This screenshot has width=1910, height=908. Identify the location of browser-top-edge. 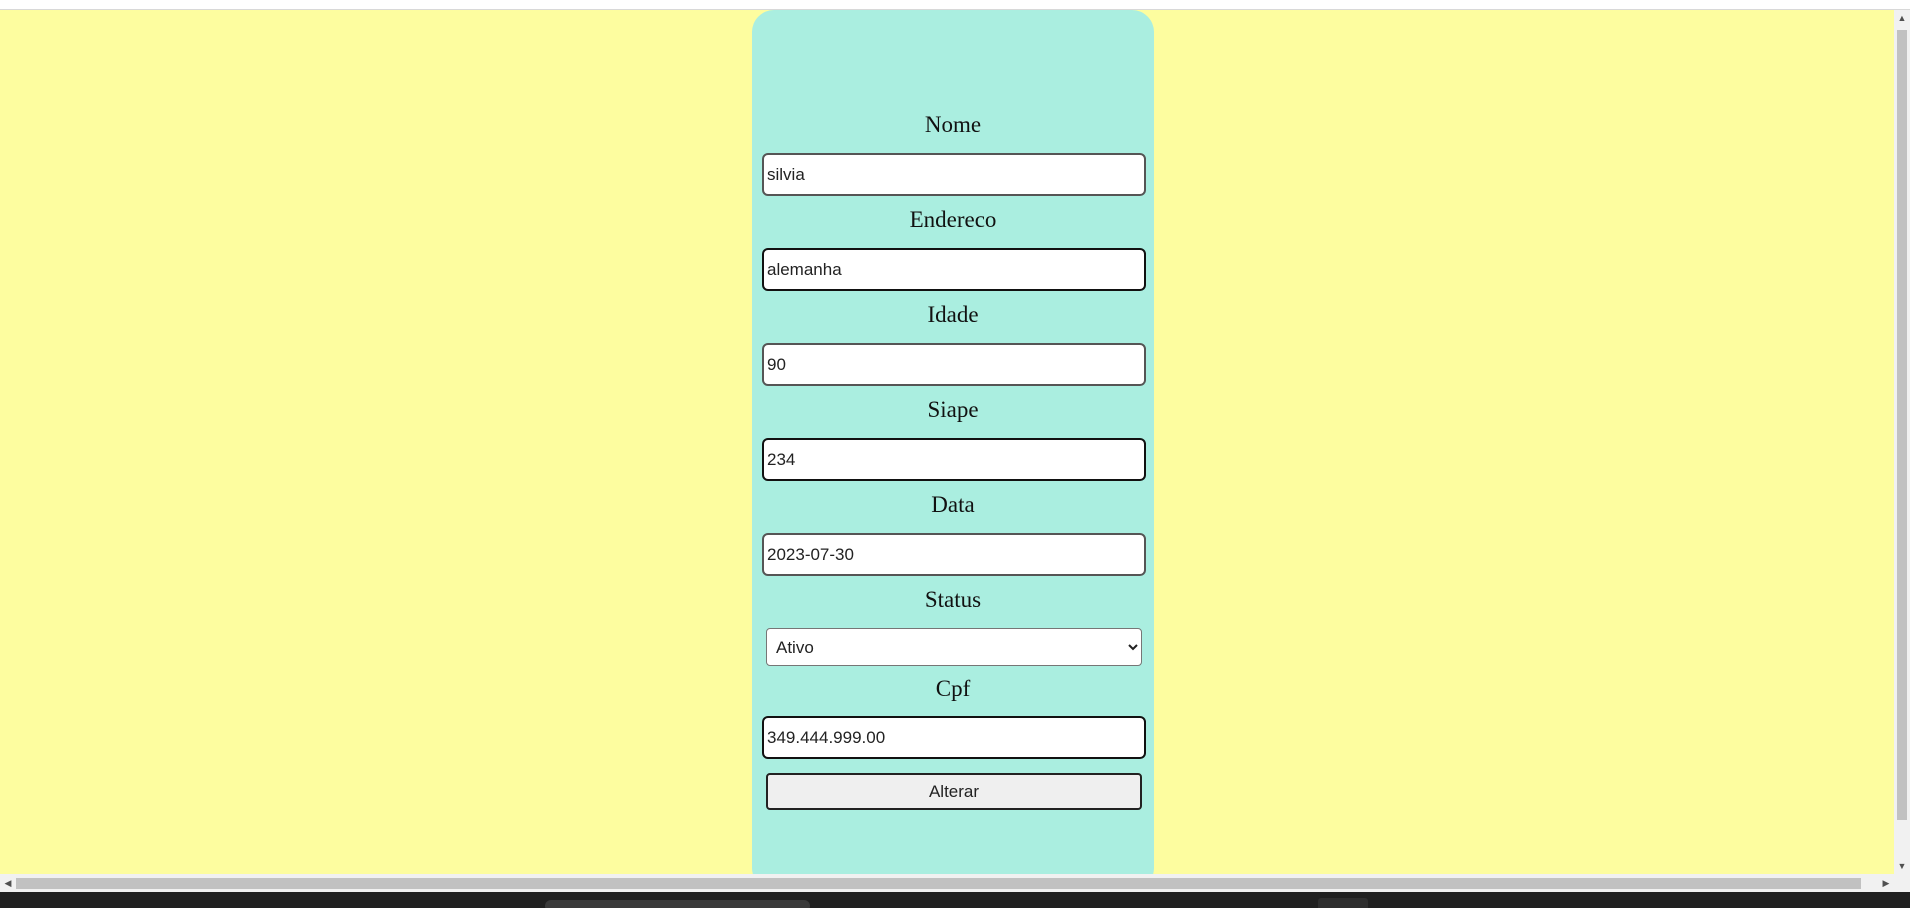
(955, 5).